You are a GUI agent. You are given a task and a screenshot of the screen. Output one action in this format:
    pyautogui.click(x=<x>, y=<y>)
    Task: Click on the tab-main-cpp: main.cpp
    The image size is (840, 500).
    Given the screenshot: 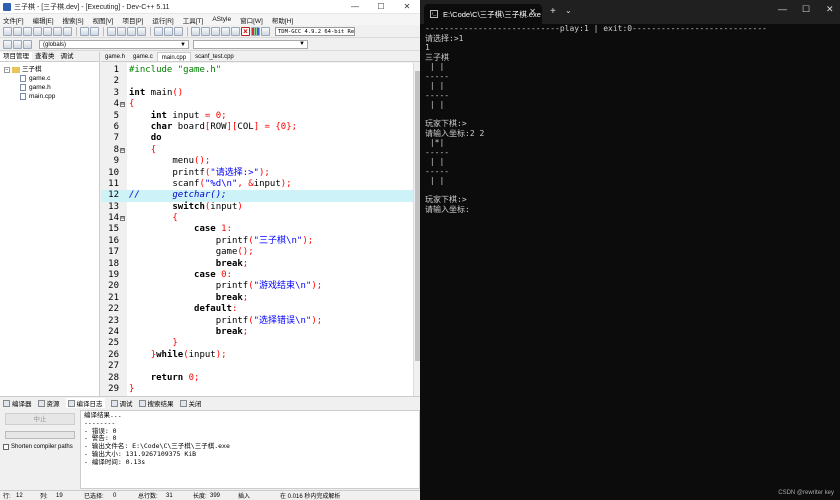 What is the action you would take?
    pyautogui.click(x=174, y=56)
    